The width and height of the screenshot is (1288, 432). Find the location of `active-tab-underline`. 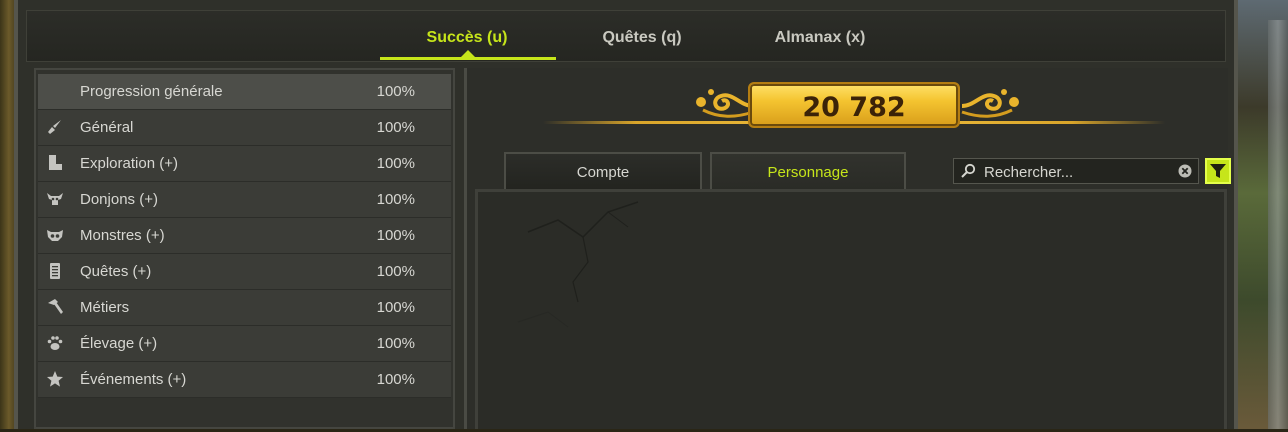

active-tab-underline is located at coordinates (468, 58).